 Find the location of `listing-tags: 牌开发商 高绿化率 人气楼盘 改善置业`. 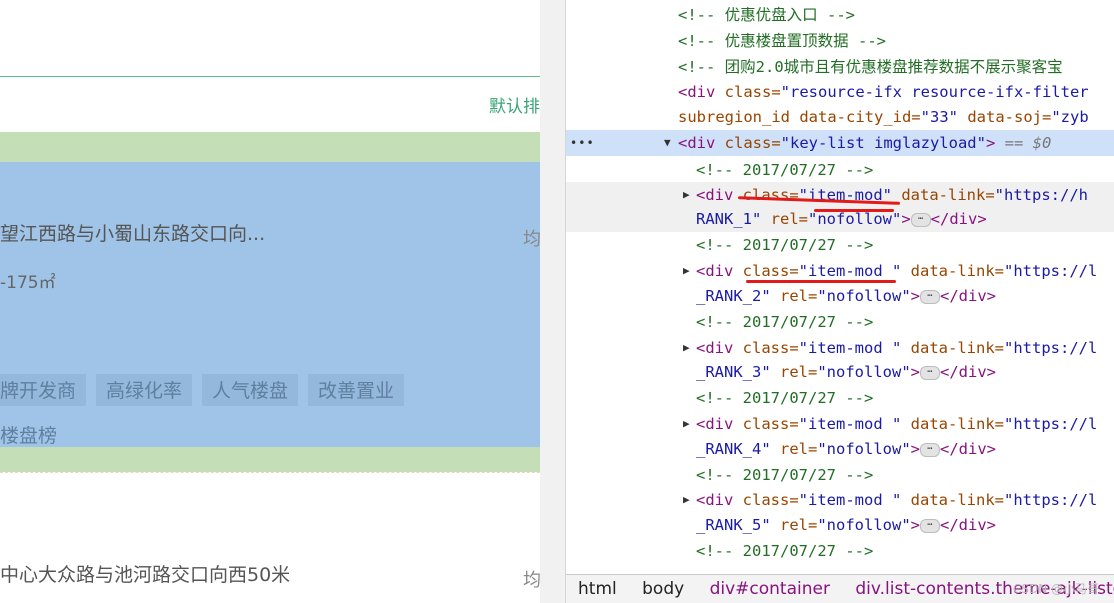

listing-tags: 牌开发商 高绿化率 人气楼盘 改善置业 is located at coordinates (202, 390).